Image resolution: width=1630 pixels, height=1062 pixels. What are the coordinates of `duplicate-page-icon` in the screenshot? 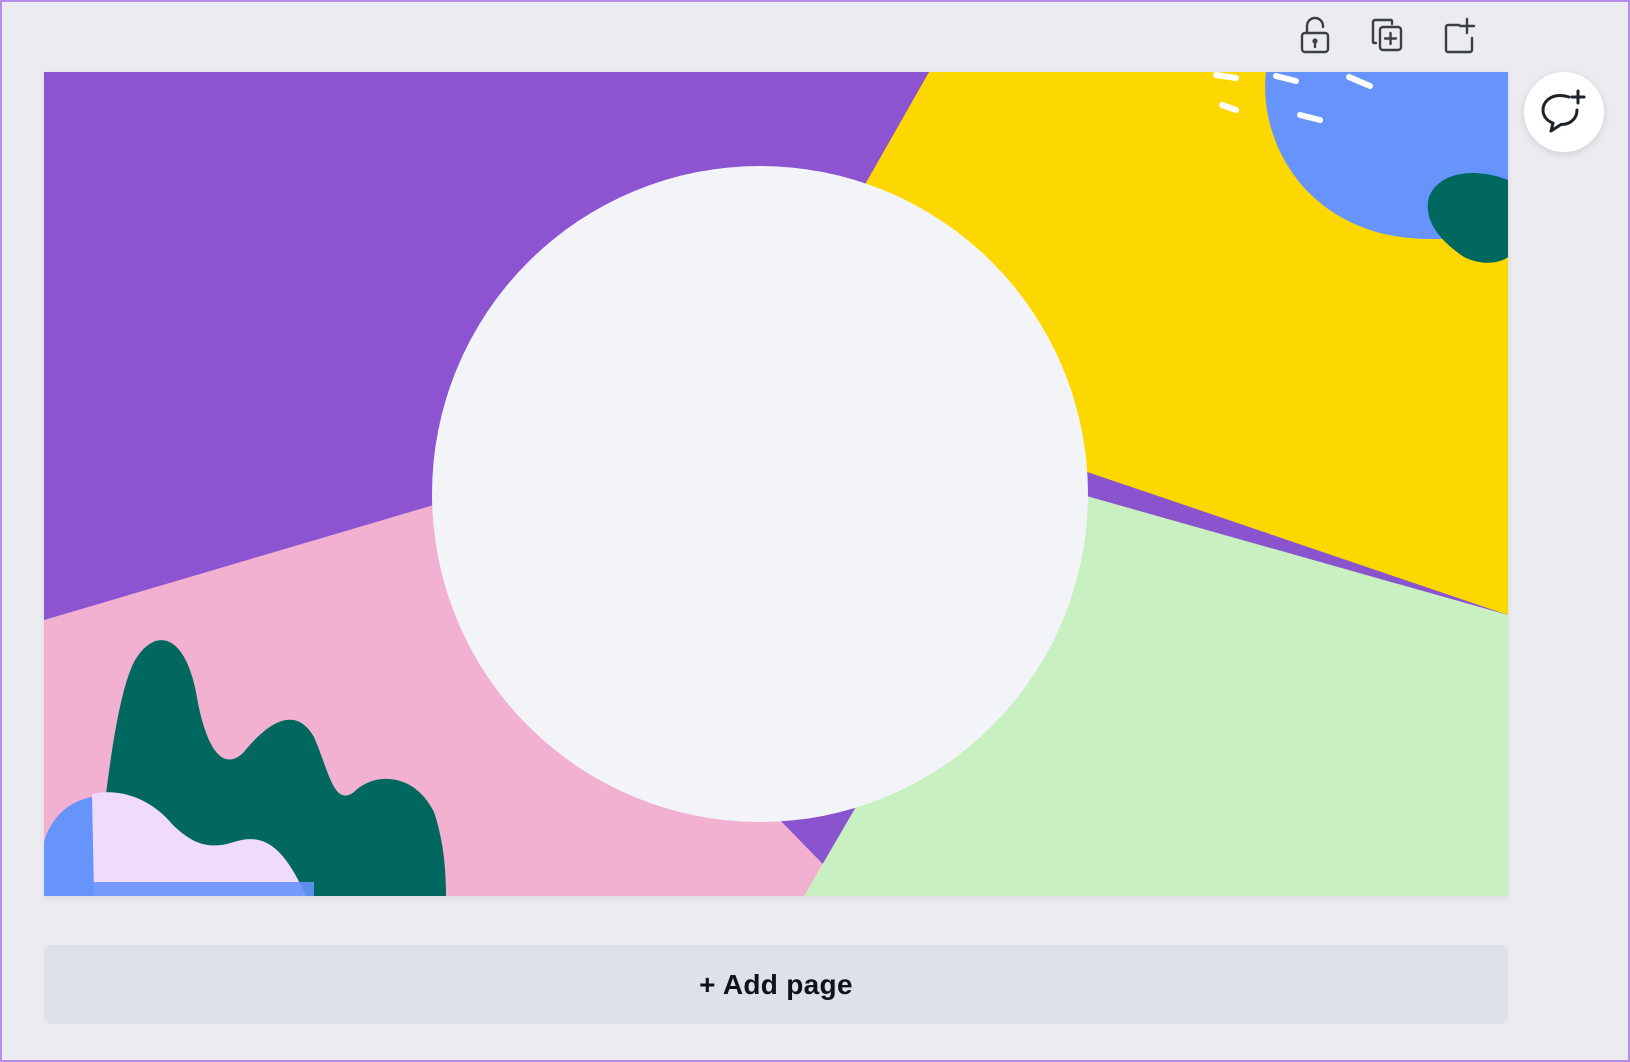 It's located at (1387, 35).